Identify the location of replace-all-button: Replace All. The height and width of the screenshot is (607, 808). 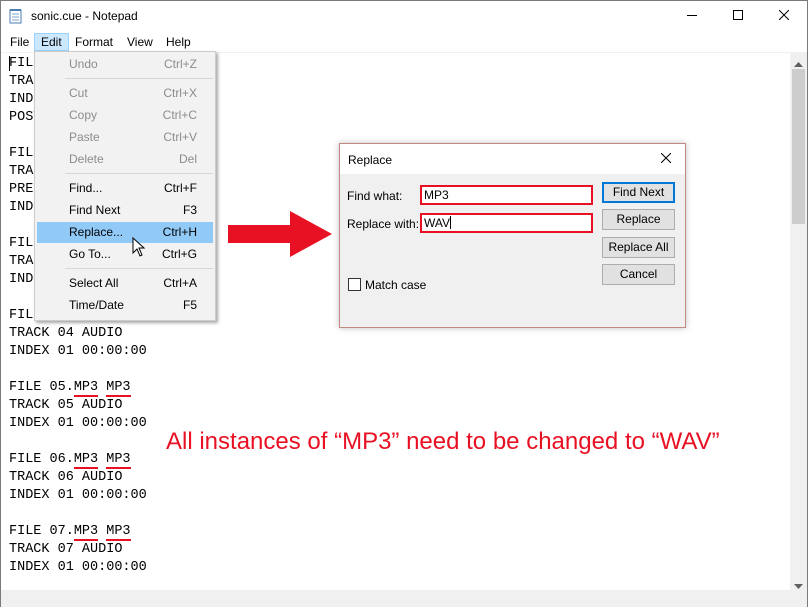
(638, 247).